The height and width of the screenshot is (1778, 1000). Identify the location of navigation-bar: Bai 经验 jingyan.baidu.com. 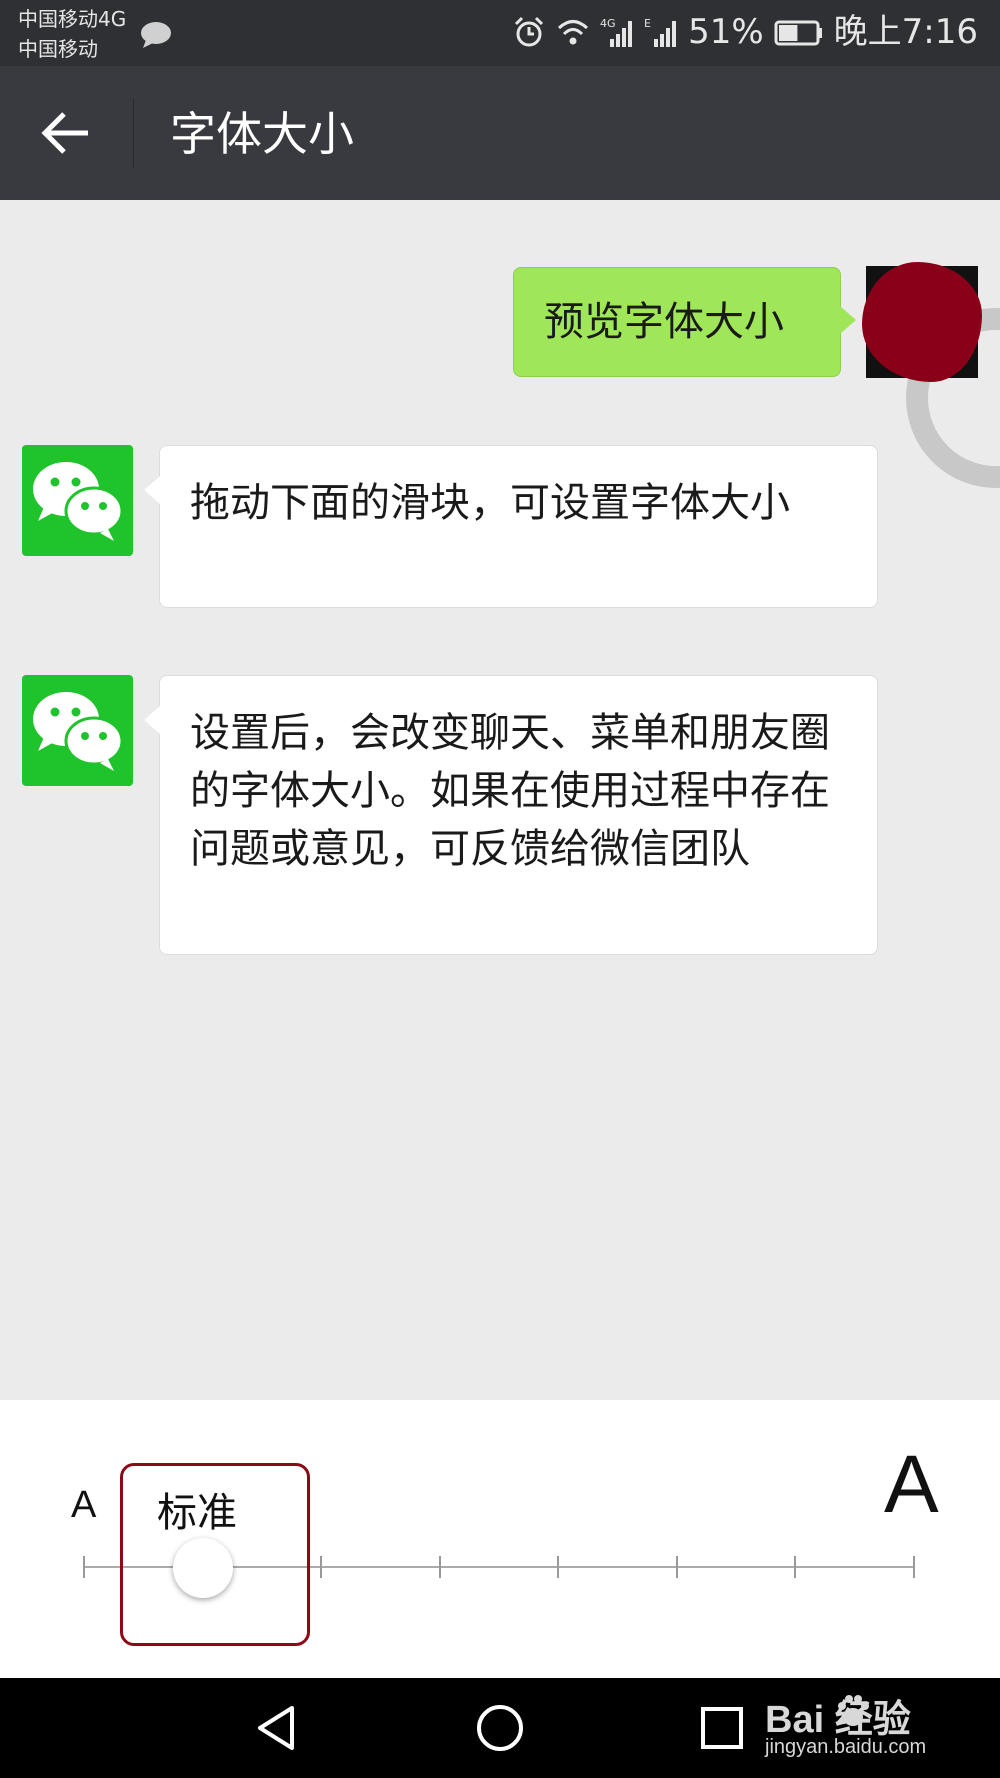
(500, 1728).